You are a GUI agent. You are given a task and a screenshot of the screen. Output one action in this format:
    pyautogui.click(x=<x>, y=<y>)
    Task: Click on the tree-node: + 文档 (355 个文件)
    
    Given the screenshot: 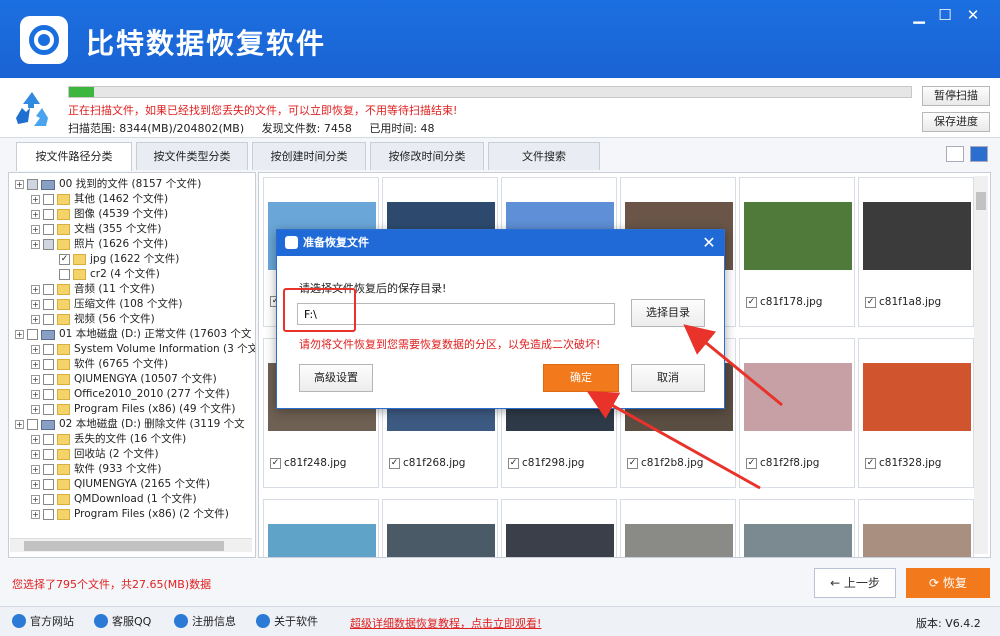 What is the action you would take?
    pyautogui.click(x=96, y=229)
    